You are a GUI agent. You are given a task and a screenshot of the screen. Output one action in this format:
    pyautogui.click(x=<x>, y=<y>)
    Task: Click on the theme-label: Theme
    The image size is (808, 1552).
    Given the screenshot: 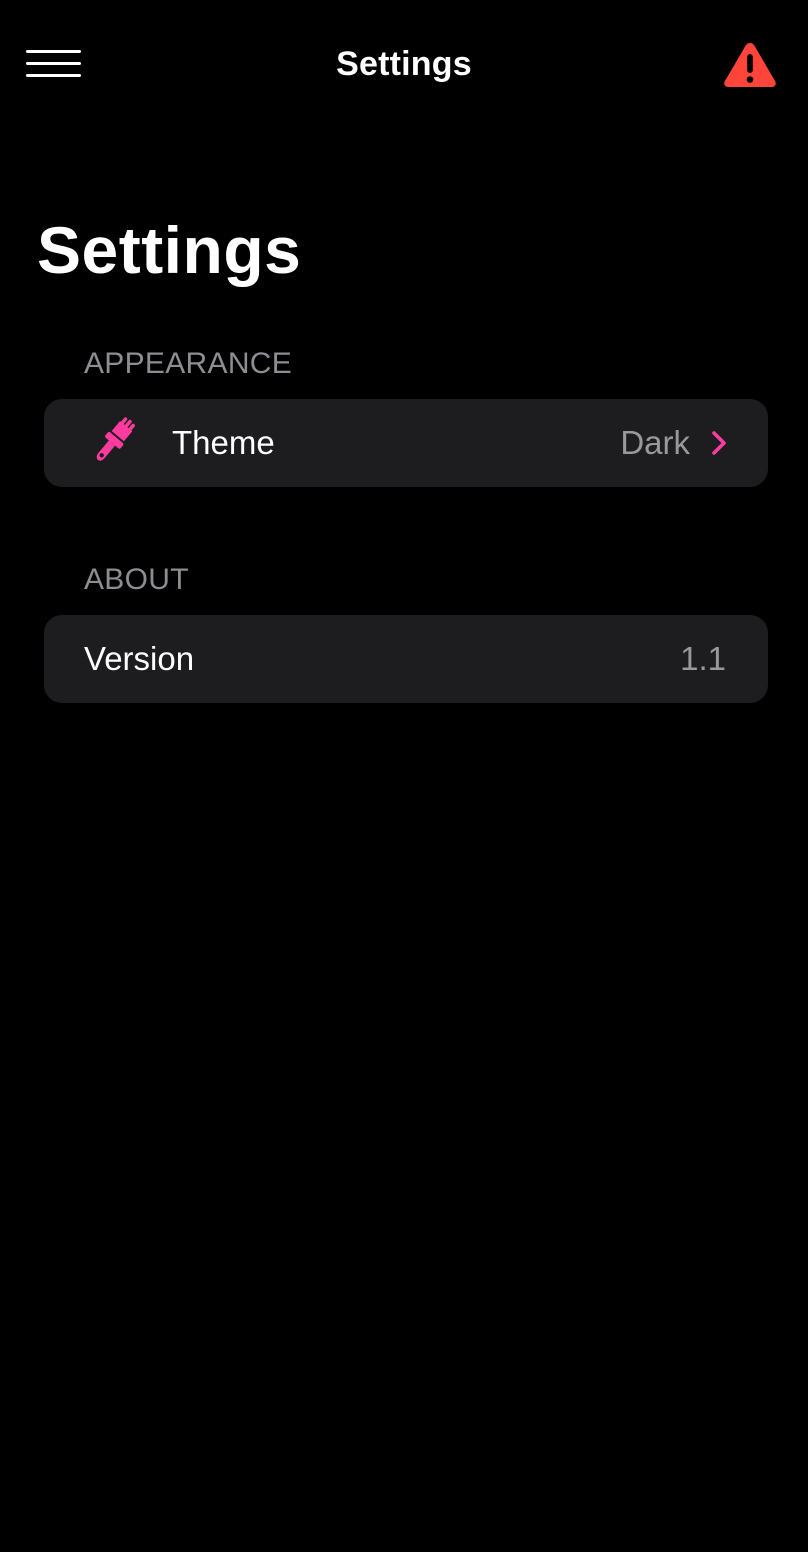 What is the action you would take?
    pyautogui.click(x=223, y=442)
    